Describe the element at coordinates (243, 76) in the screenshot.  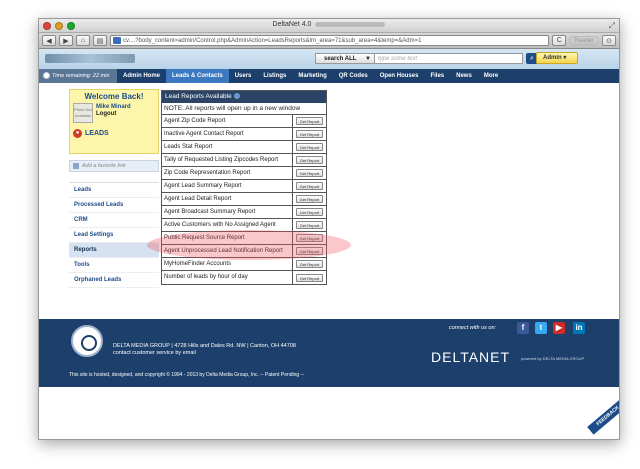
I see `nav-item-users: Users` at that location.